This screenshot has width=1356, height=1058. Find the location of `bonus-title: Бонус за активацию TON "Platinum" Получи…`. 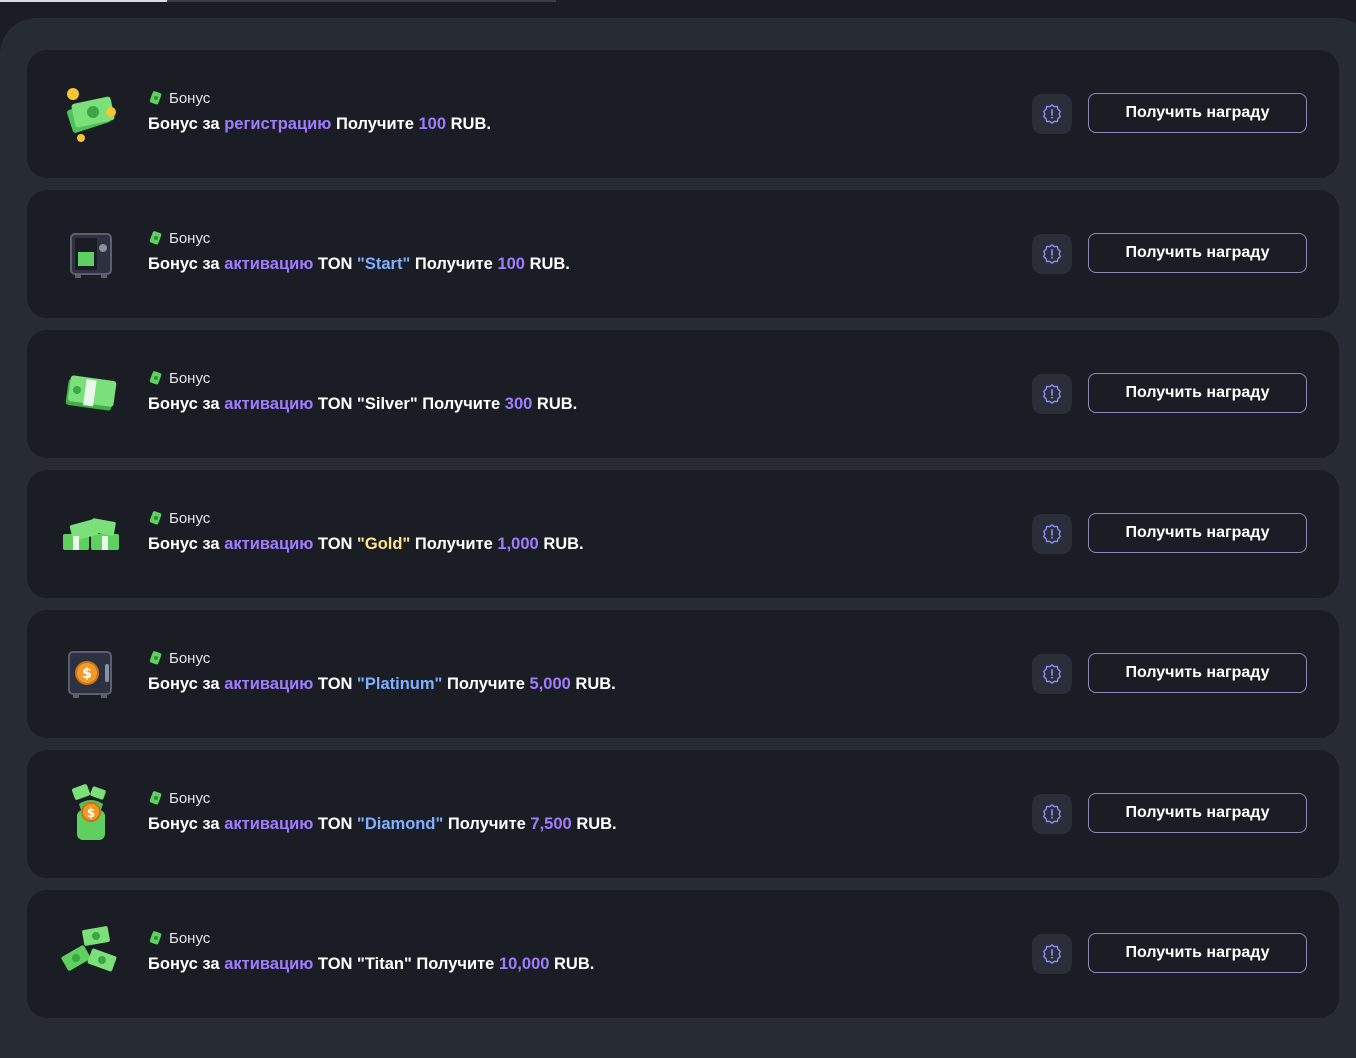

bonus-title: Бонус за активацию TON "Platinum" Получи… is located at coordinates (382, 684).